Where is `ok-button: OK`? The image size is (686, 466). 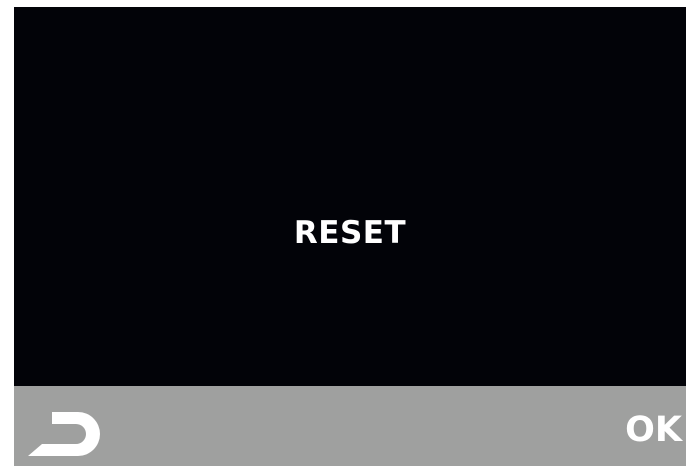
ok-button: OK is located at coordinates (653, 430).